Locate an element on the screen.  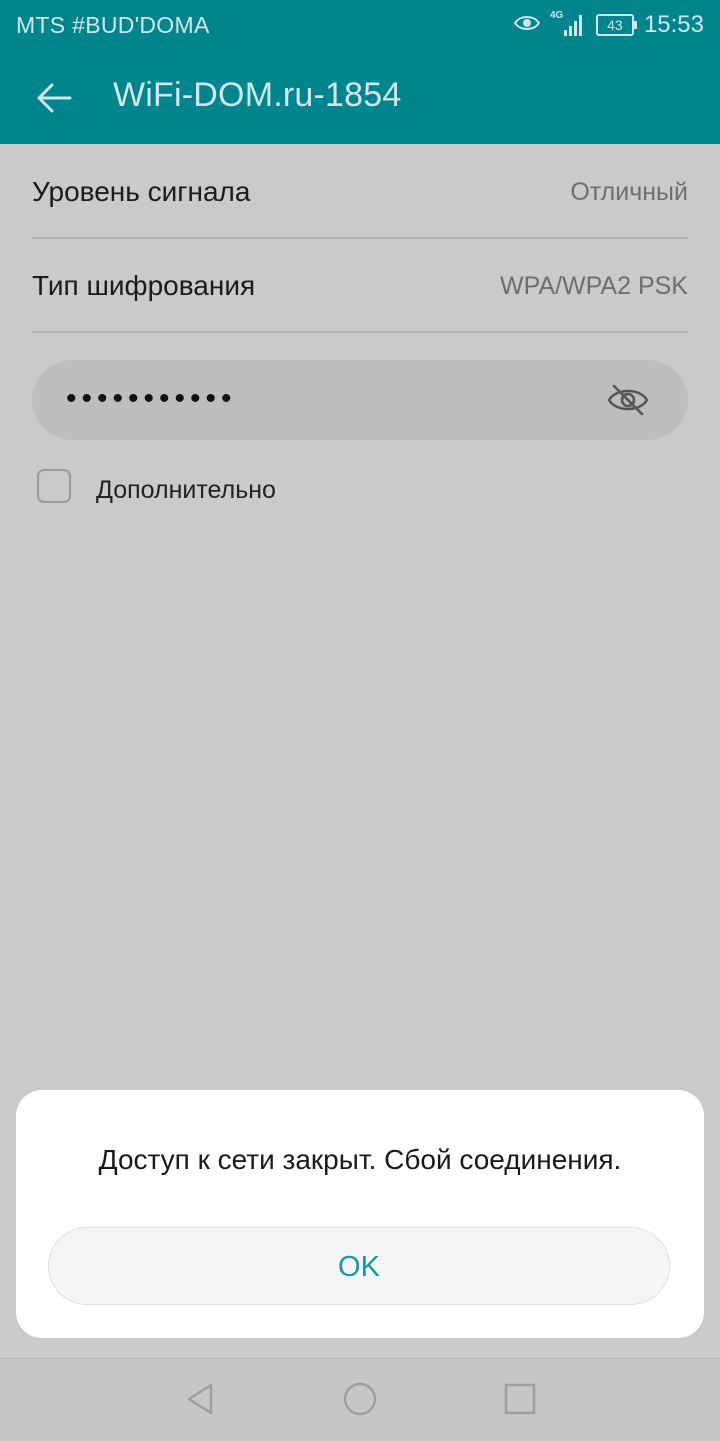
advanced-option: Дополнительно is located at coordinates (236, 488).